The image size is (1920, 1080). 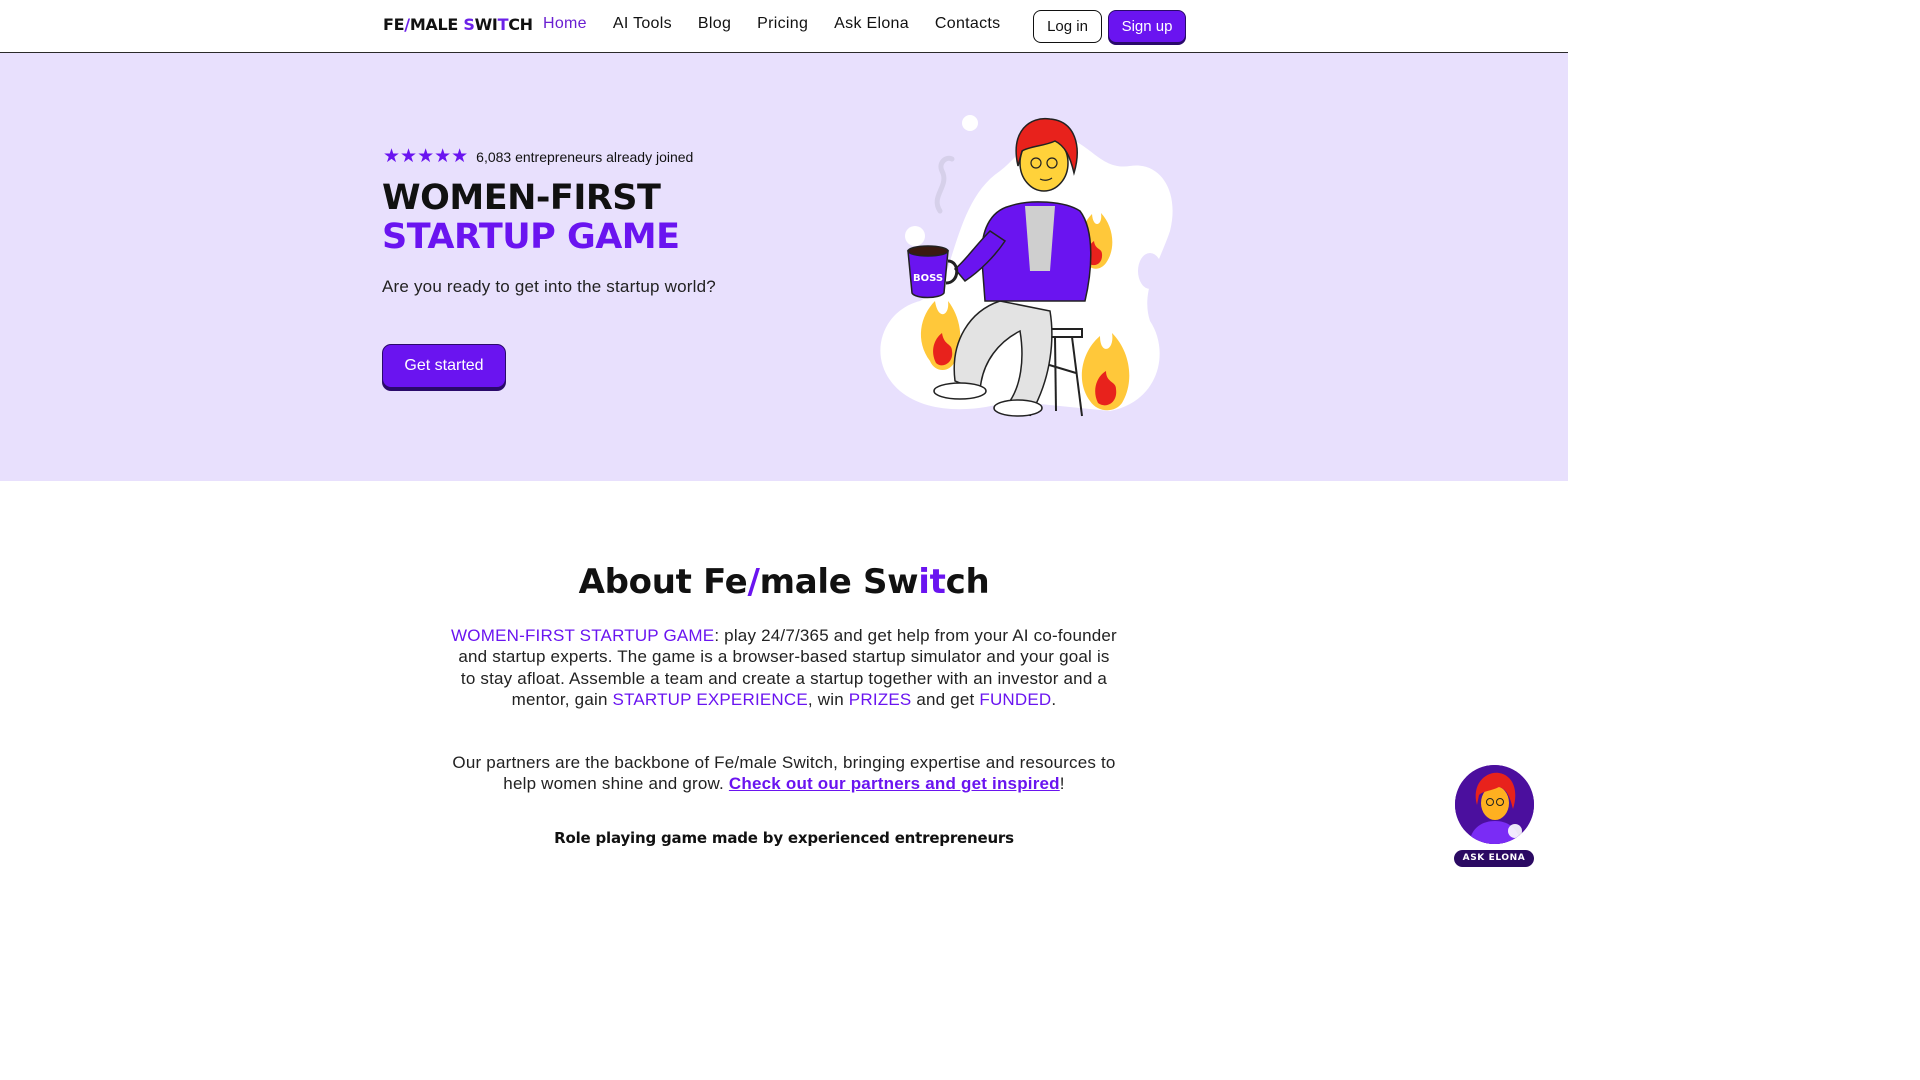 What do you see at coordinates (565, 24) in the screenshot?
I see `nav-link-home: Home` at bounding box center [565, 24].